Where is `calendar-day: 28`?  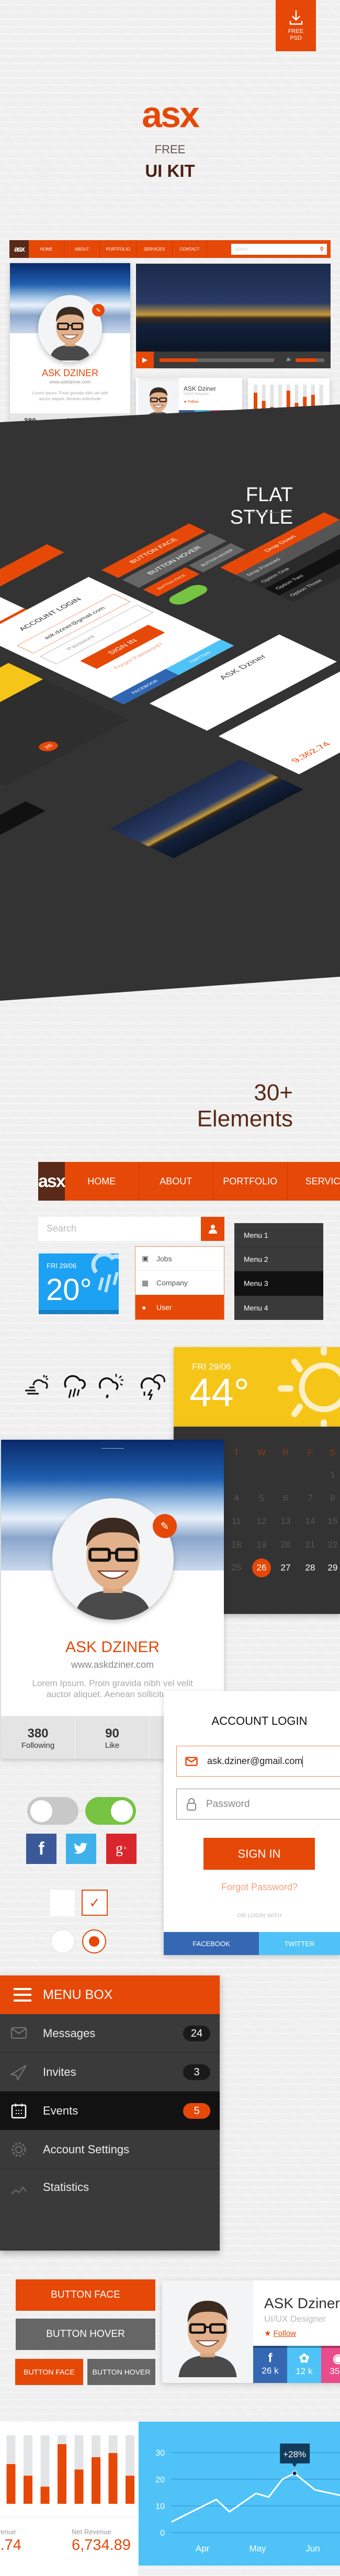 calendar-day: 28 is located at coordinates (310, 1567).